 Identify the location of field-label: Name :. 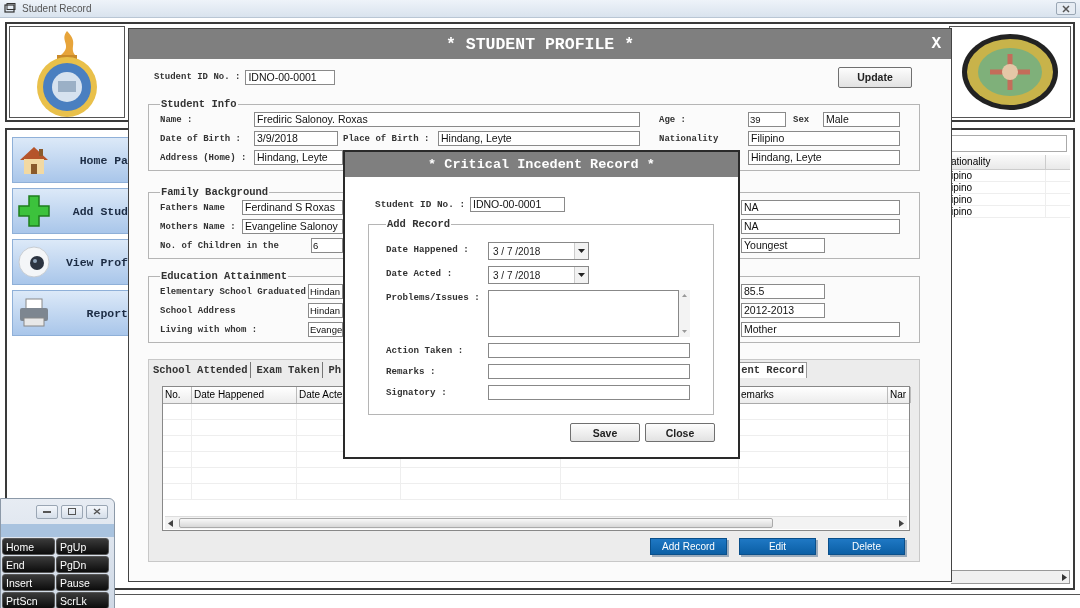
(177, 119).